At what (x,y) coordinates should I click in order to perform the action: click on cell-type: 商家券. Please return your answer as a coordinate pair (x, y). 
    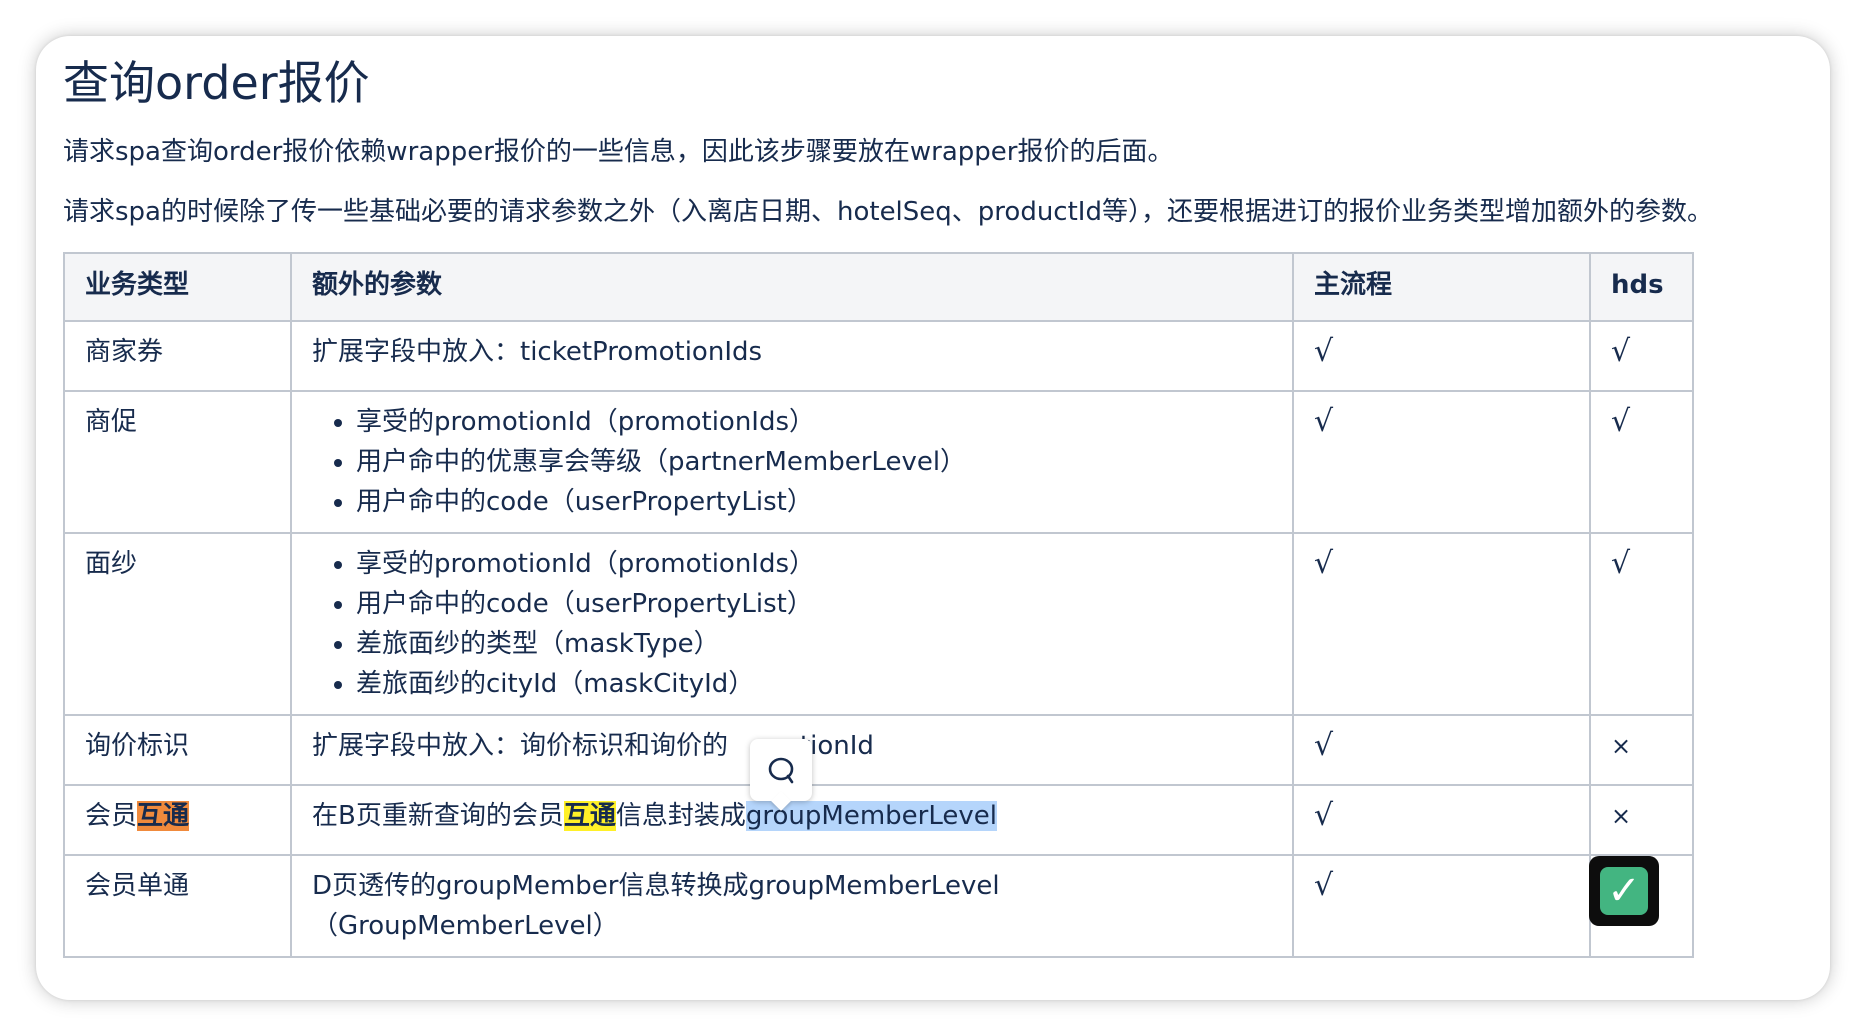
    Looking at the image, I should click on (177, 356).